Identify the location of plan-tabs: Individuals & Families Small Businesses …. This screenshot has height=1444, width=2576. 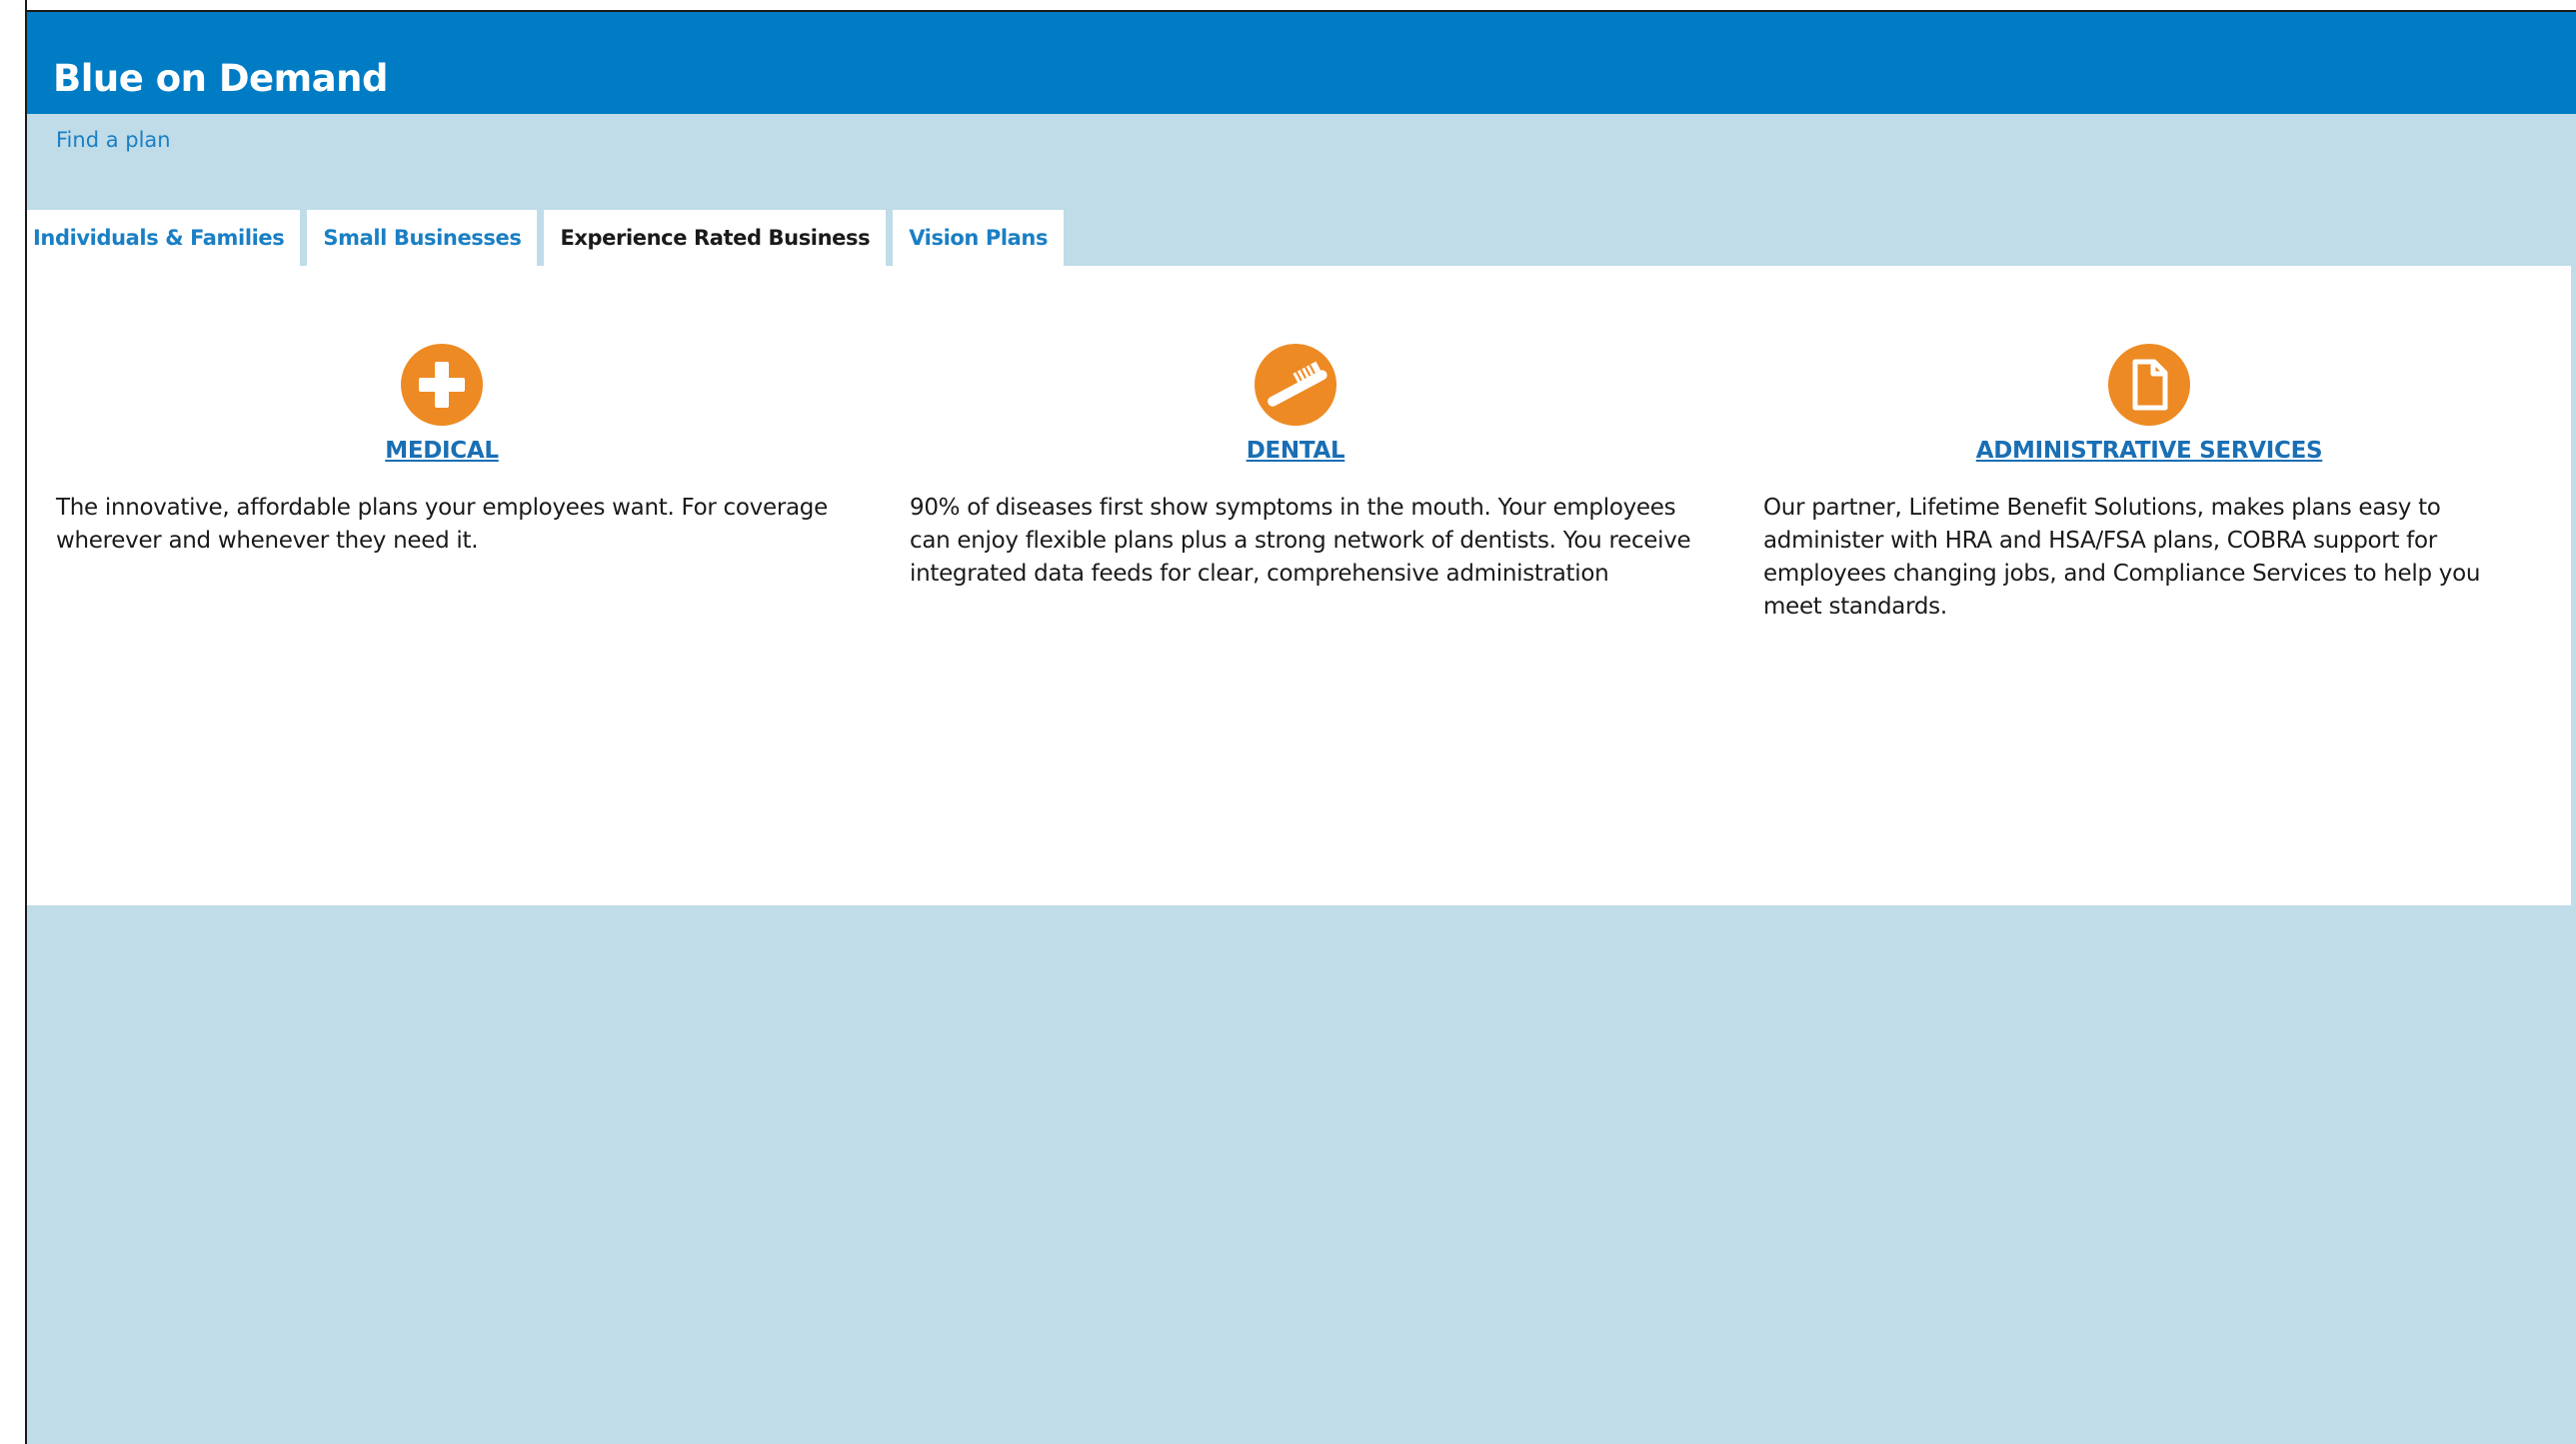
(549, 238).